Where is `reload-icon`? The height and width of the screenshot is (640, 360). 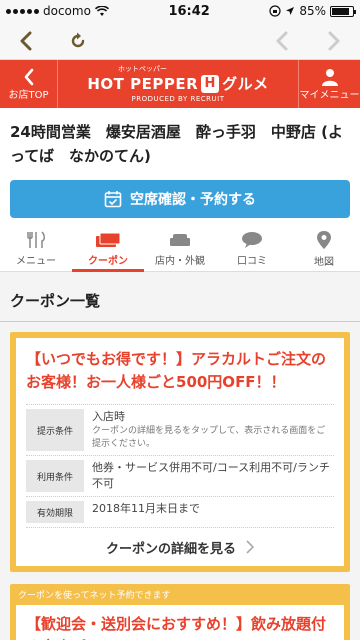 reload-icon is located at coordinates (78, 39).